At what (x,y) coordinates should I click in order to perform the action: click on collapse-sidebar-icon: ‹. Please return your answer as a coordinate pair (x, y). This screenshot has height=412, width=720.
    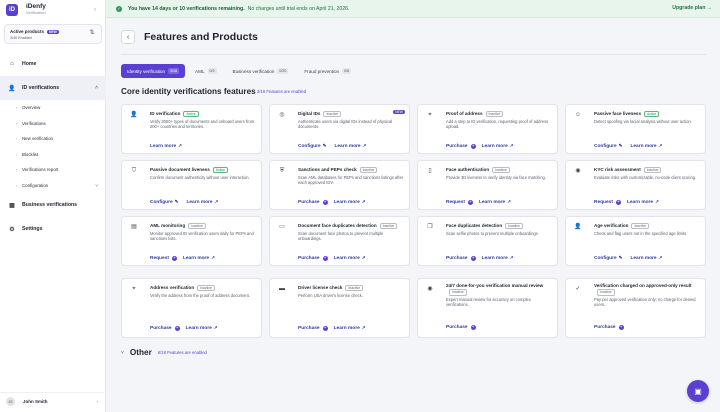
    Looking at the image, I should click on (95, 10).